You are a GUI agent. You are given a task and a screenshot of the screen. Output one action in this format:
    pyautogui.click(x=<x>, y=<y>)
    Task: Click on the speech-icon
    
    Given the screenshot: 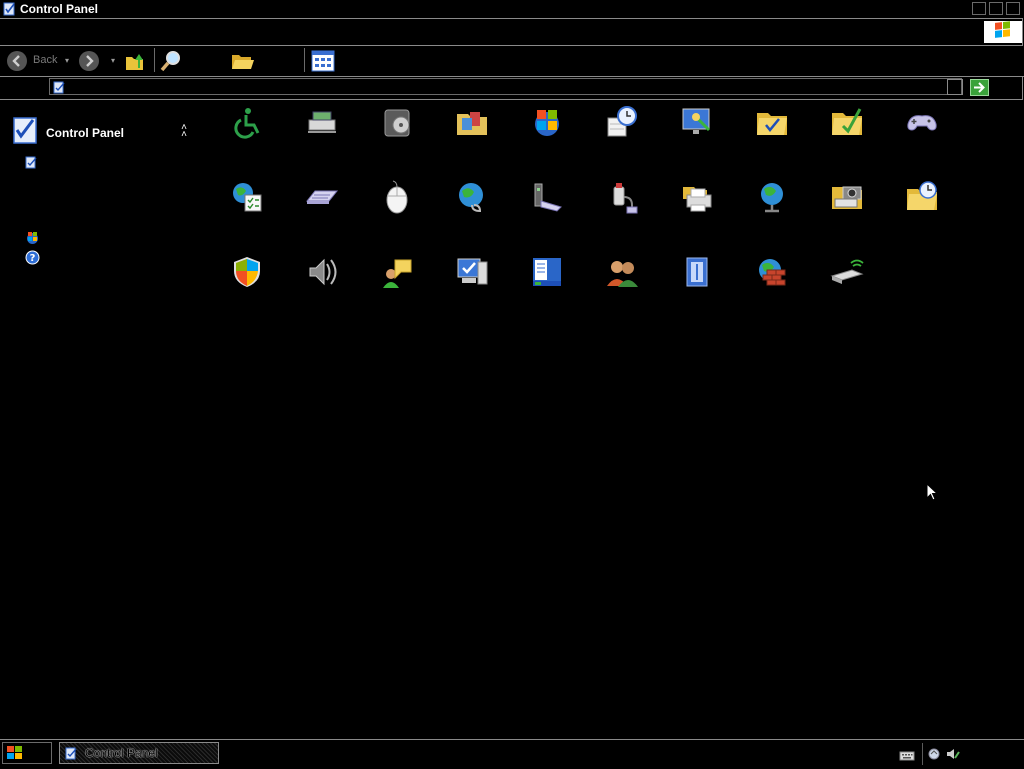 What is the action you would take?
    pyautogui.click(x=397, y=272)
    